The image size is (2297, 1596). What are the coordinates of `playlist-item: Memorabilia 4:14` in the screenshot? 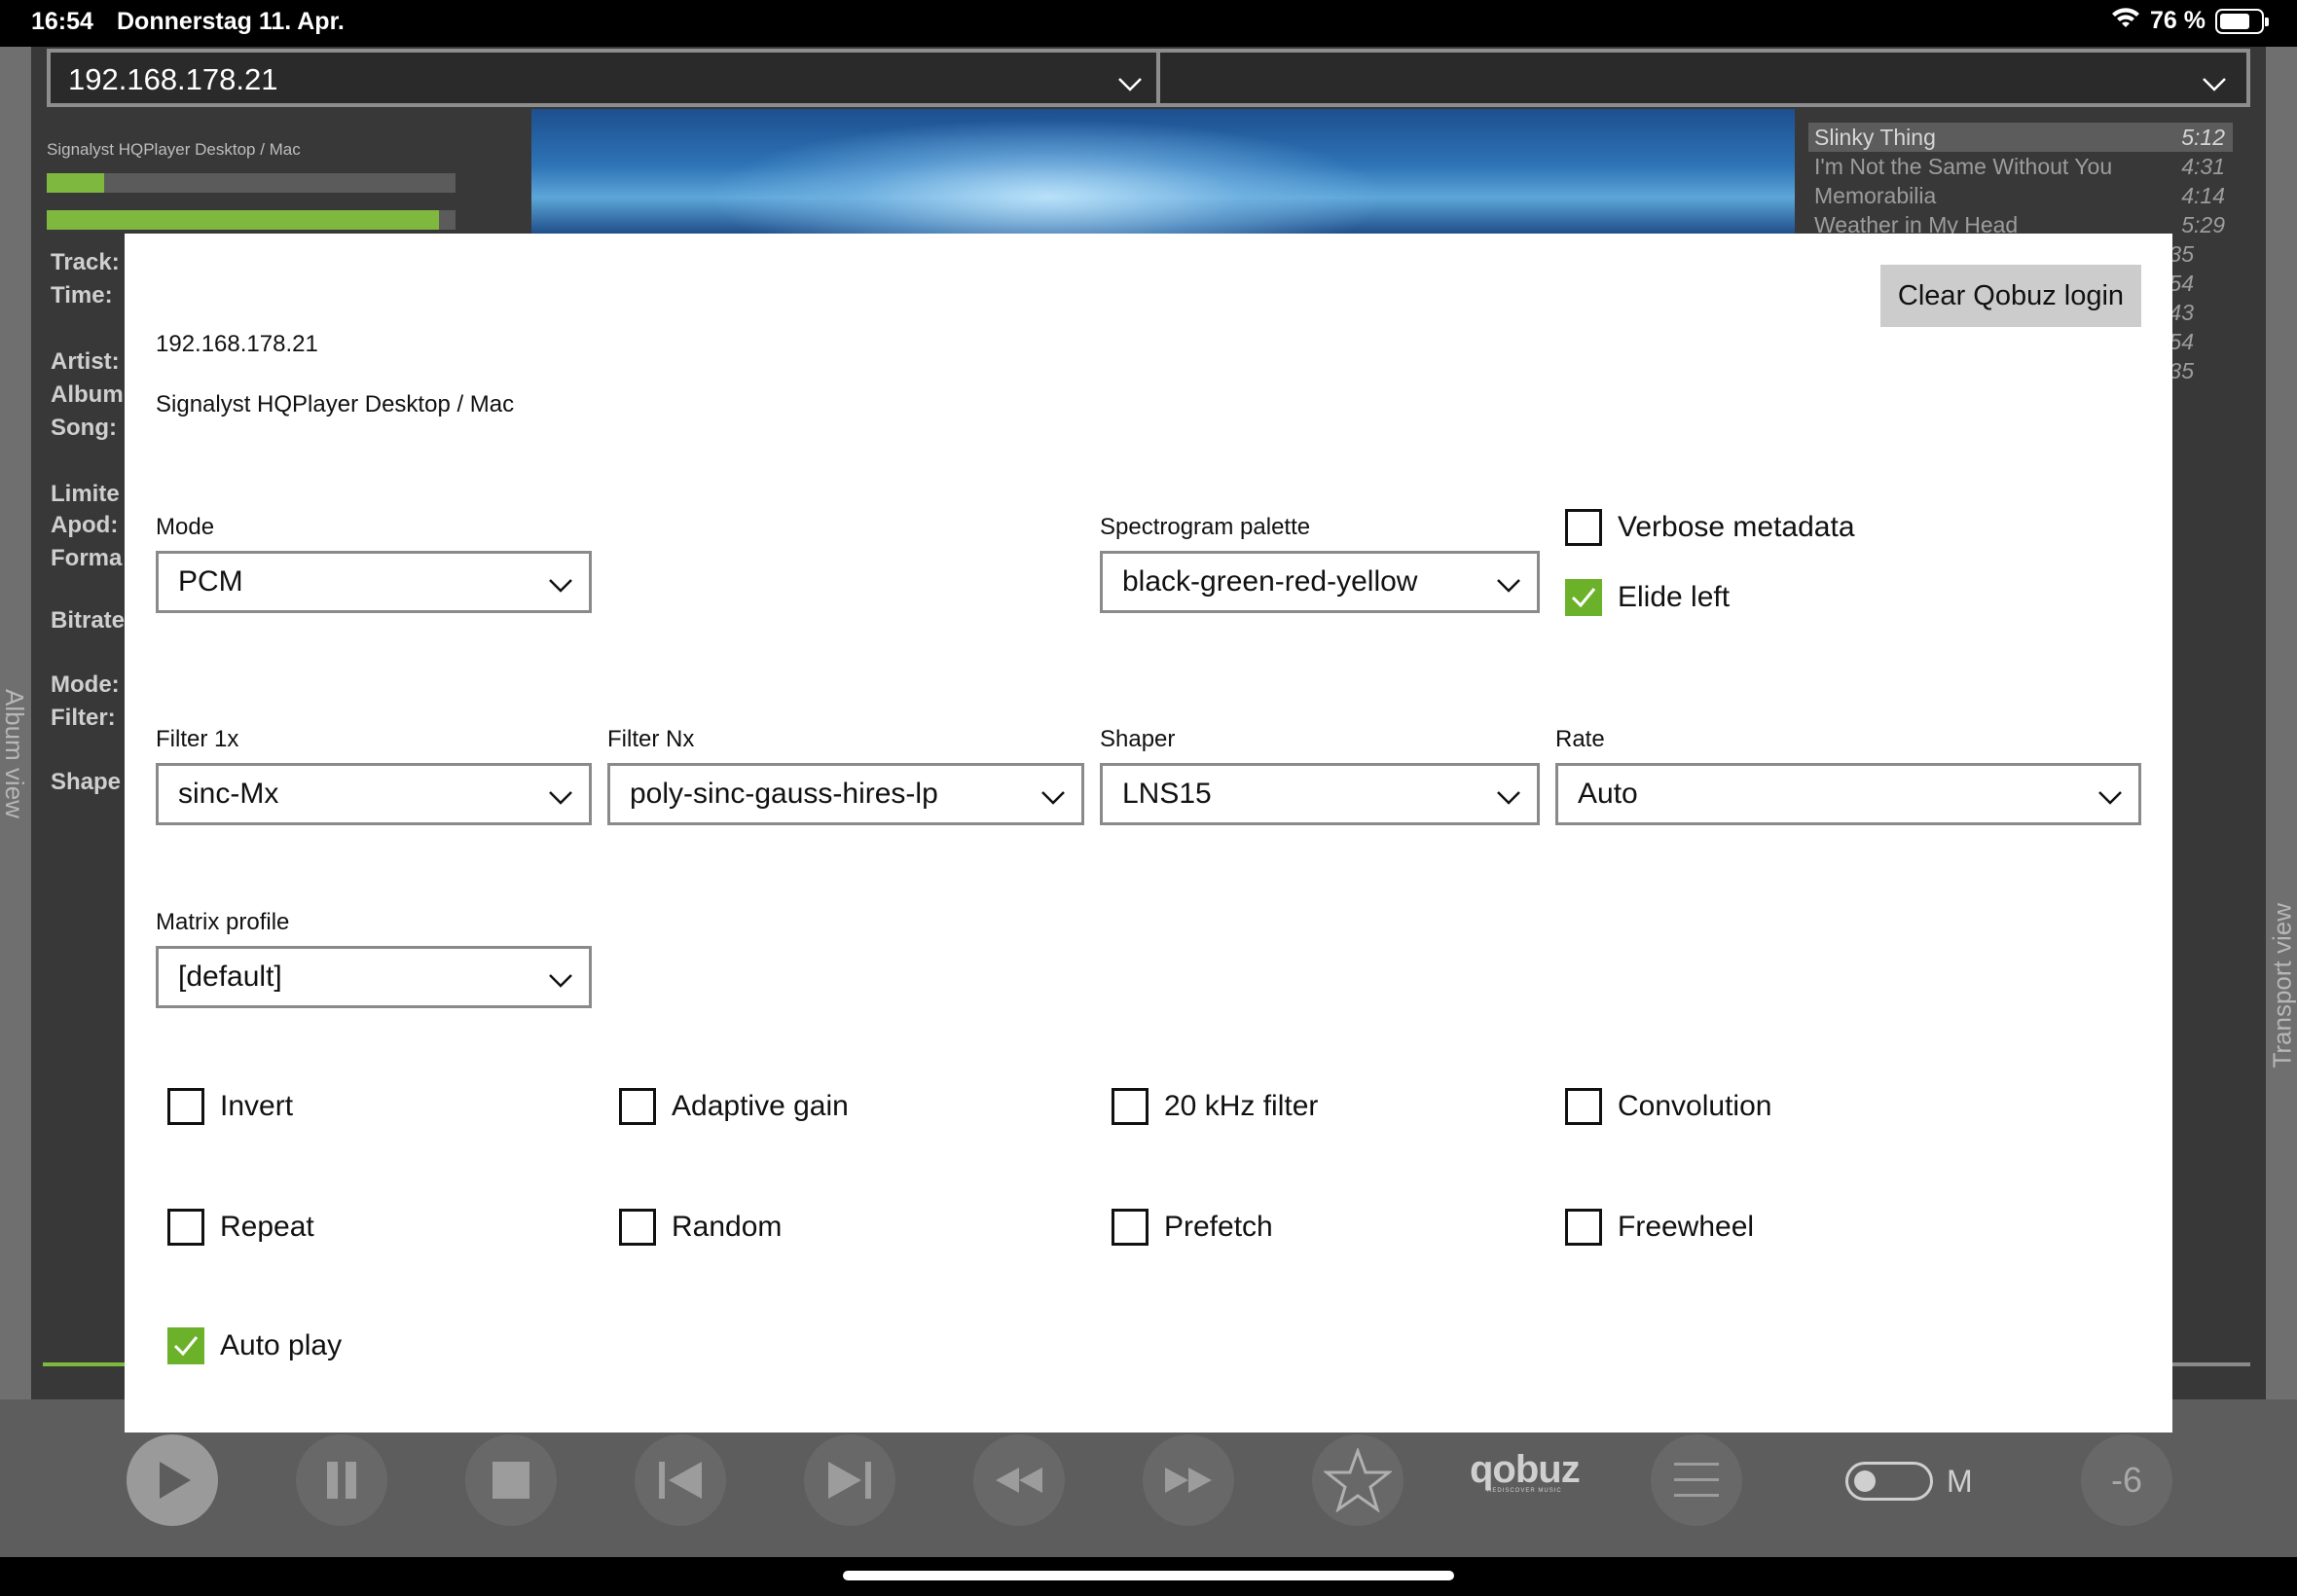 It's located at (2021, 195).